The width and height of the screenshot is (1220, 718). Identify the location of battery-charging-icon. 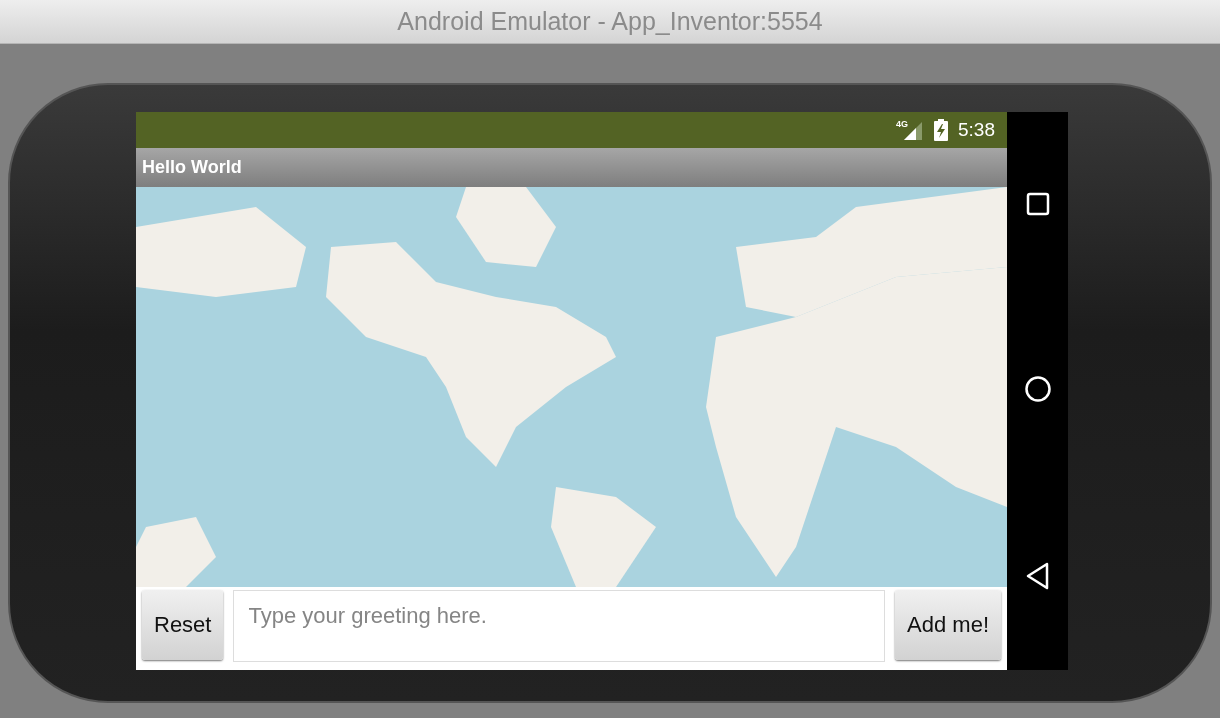
(941, 130).